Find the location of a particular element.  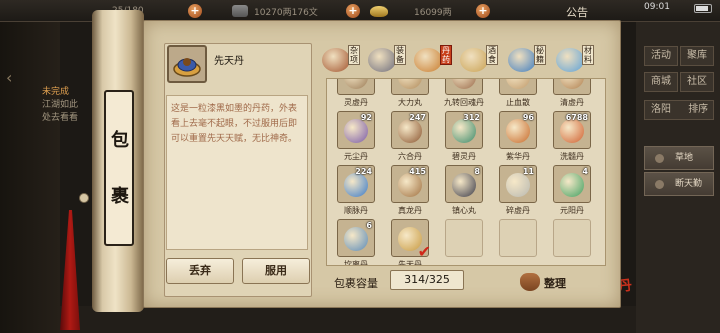

item-slot: 6 is located at coordinates (356, 238).